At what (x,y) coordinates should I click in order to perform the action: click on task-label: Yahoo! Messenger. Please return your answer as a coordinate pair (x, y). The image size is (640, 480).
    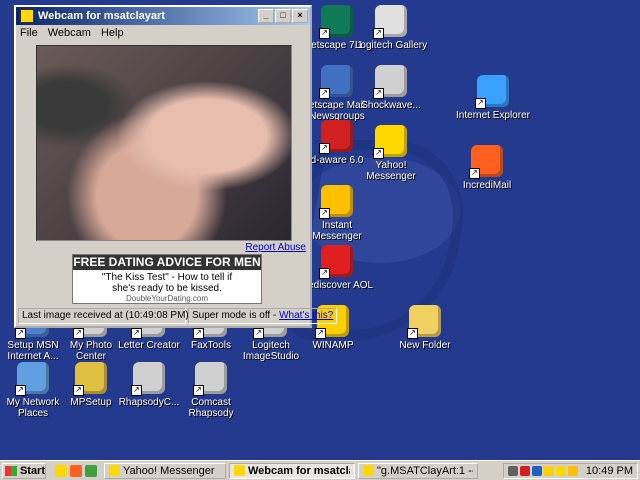
    Looking at the image, I should click on (169, 470).